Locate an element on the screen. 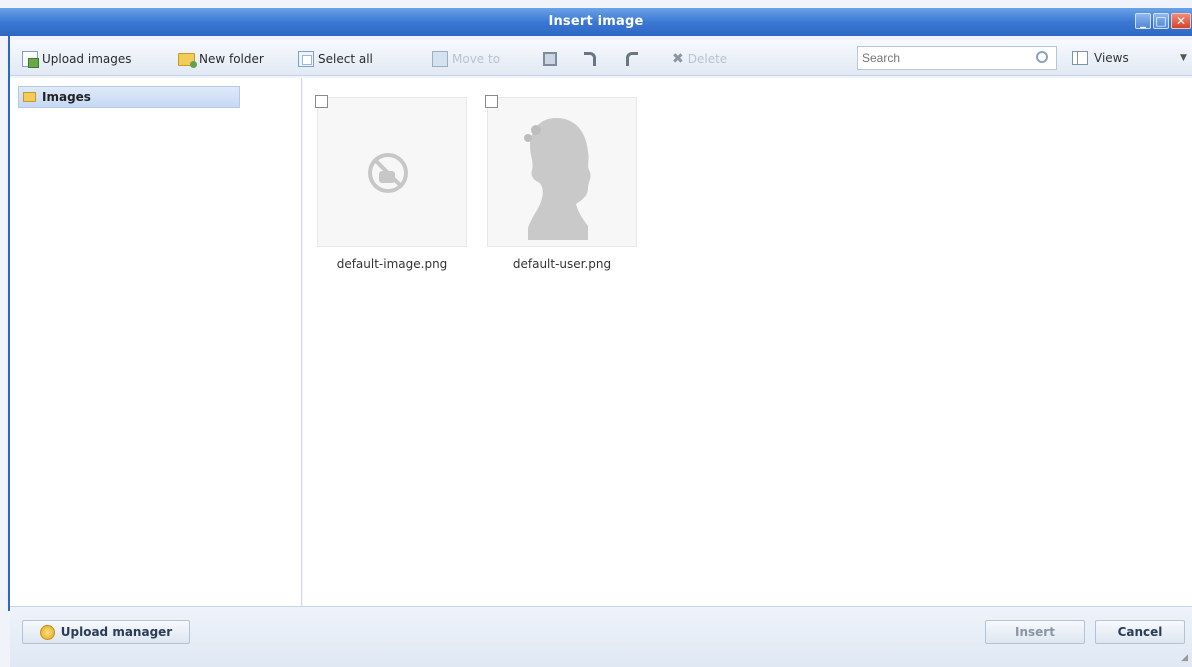 The image size is (1192, 667). file-item: default-user.png is located at coordinates (561, 191).